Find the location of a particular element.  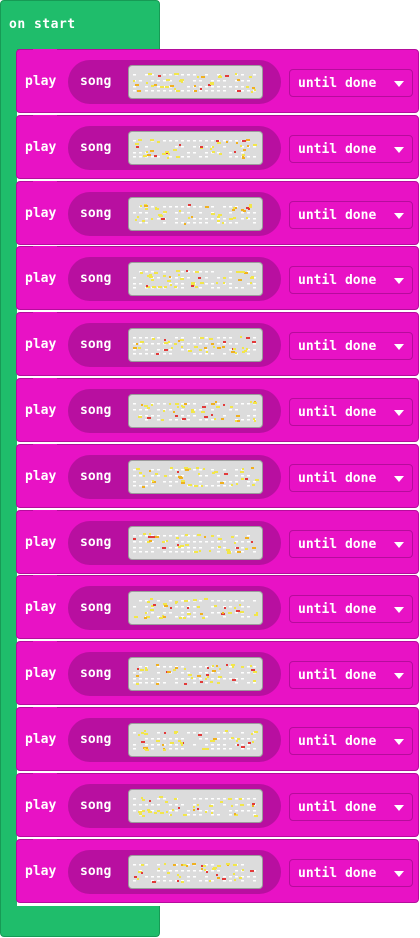

on-start-spine is located at coordinates (8, 478).